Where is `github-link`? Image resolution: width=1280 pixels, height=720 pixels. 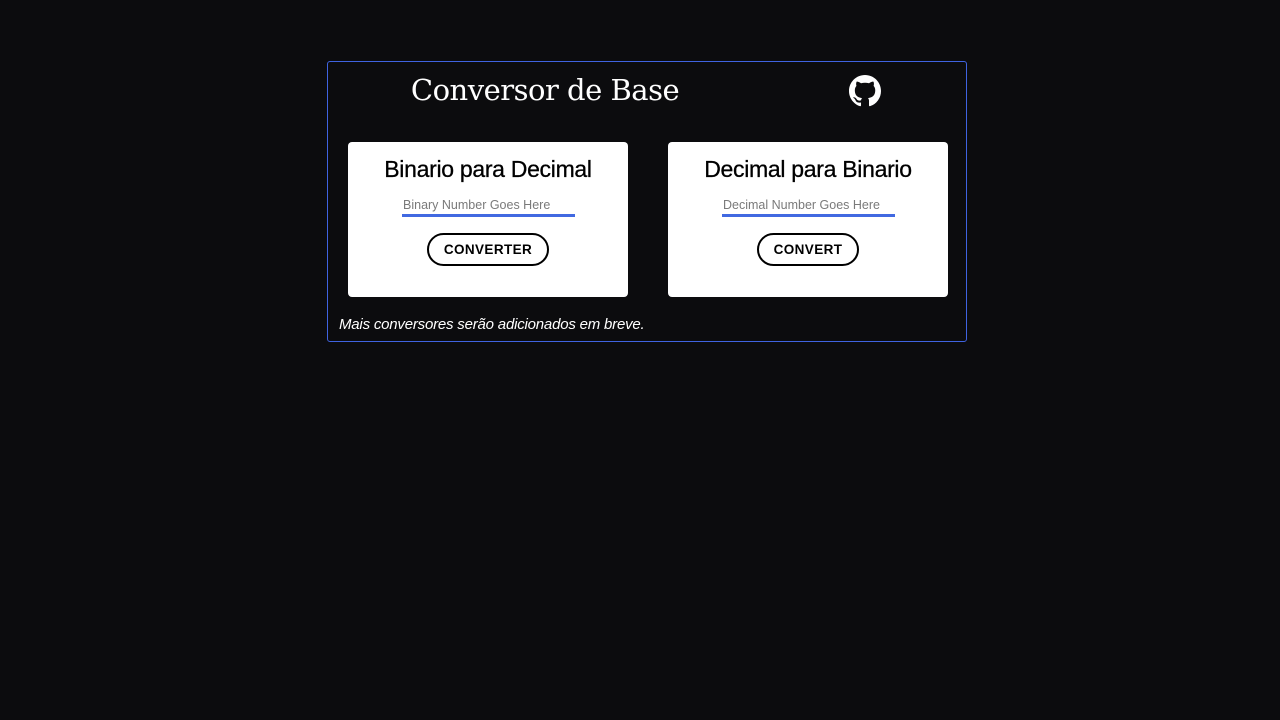 github-link is located at coordinates (865, 91).